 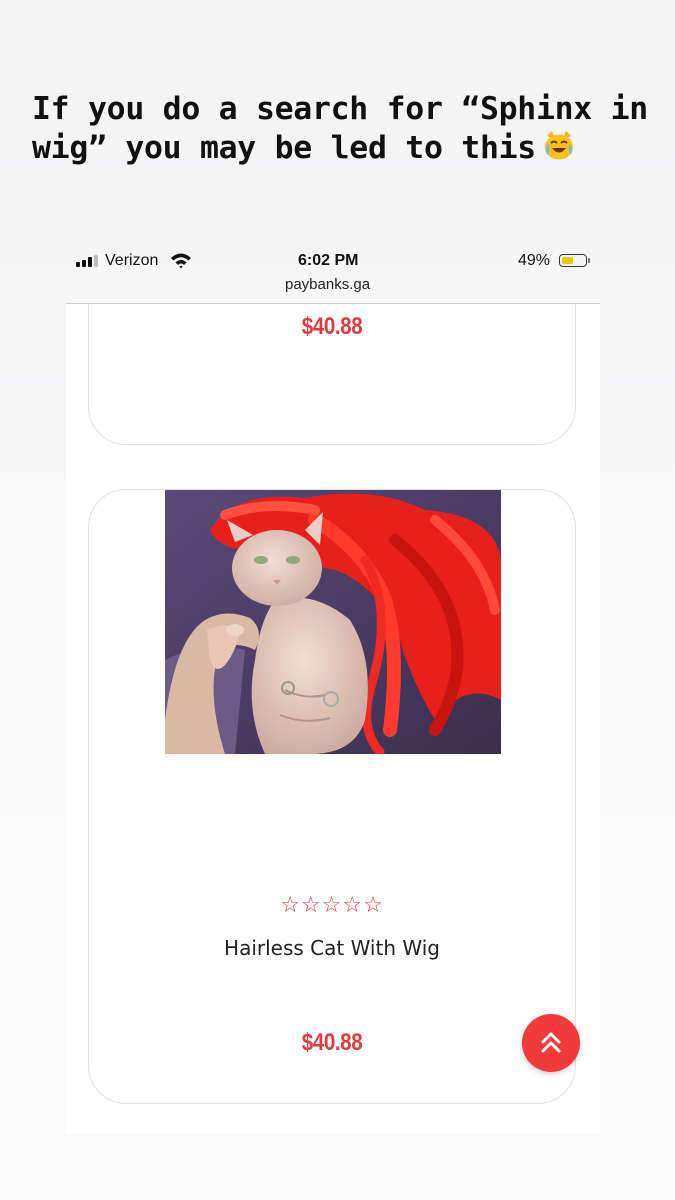 What do you see at coordinates (534, 260) in the screenshot?
I see `battery-percentage: 49%` at bounding box center [534, 260].